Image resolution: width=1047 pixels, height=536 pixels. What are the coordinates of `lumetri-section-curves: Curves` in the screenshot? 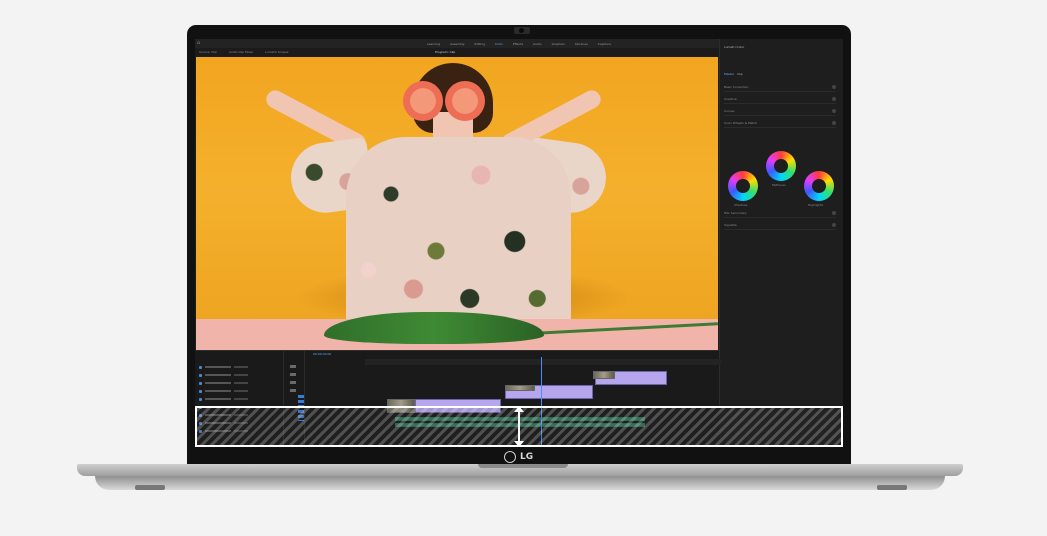 It's located at (780, 112).